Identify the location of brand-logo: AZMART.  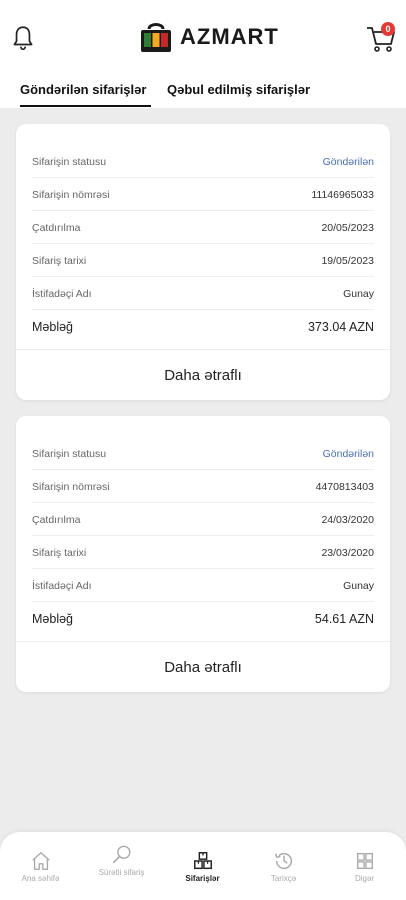
(208, 37).